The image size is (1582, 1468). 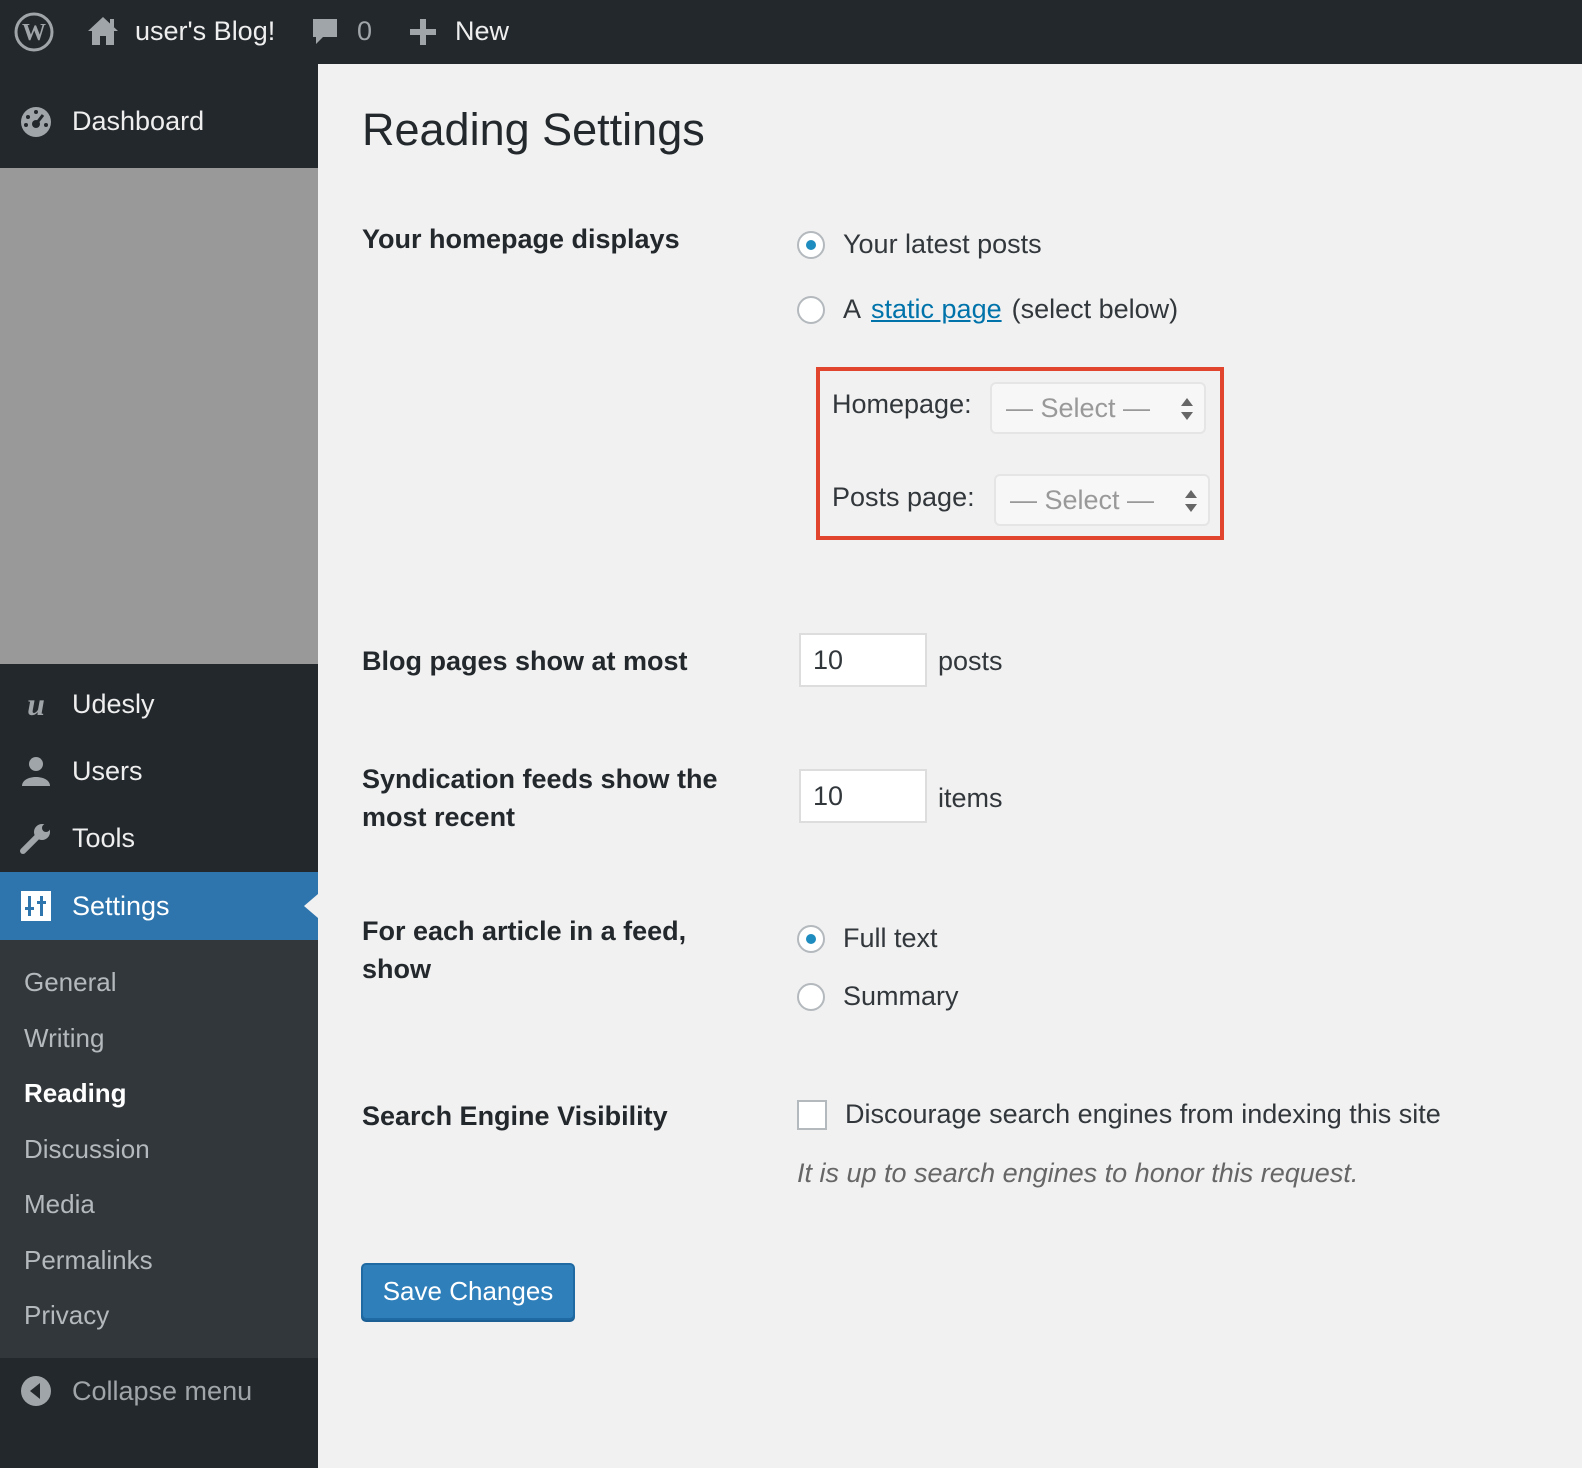 I want to click on feed-article-label-line1: For each article in a feed,, so click(x=524, y=931).